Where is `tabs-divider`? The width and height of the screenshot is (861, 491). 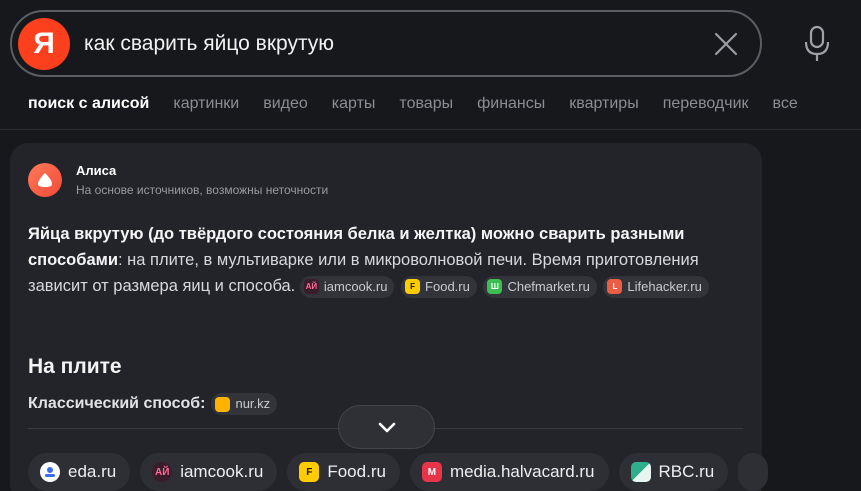
tabs-divider is located at coordinates (430, 129).